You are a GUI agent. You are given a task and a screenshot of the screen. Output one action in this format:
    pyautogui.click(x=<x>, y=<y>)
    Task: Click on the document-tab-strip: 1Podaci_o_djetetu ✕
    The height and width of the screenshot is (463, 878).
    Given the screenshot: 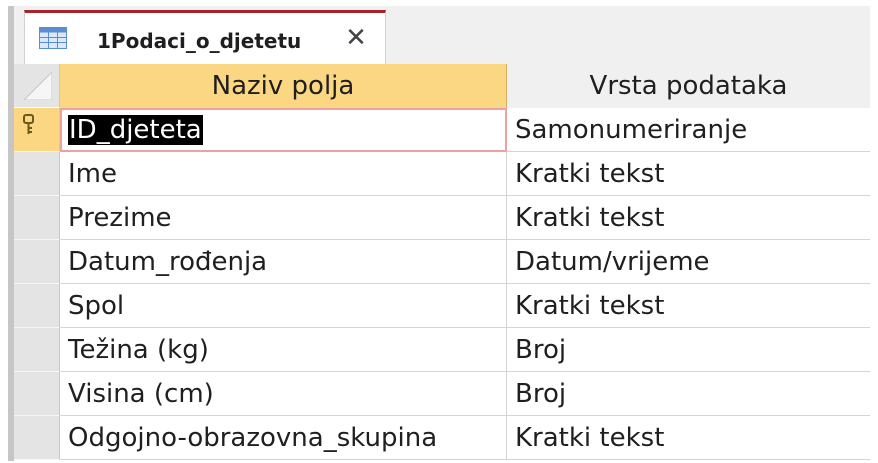 What is the action you would take?
    pyautogui.click(x=442, y=35)
    